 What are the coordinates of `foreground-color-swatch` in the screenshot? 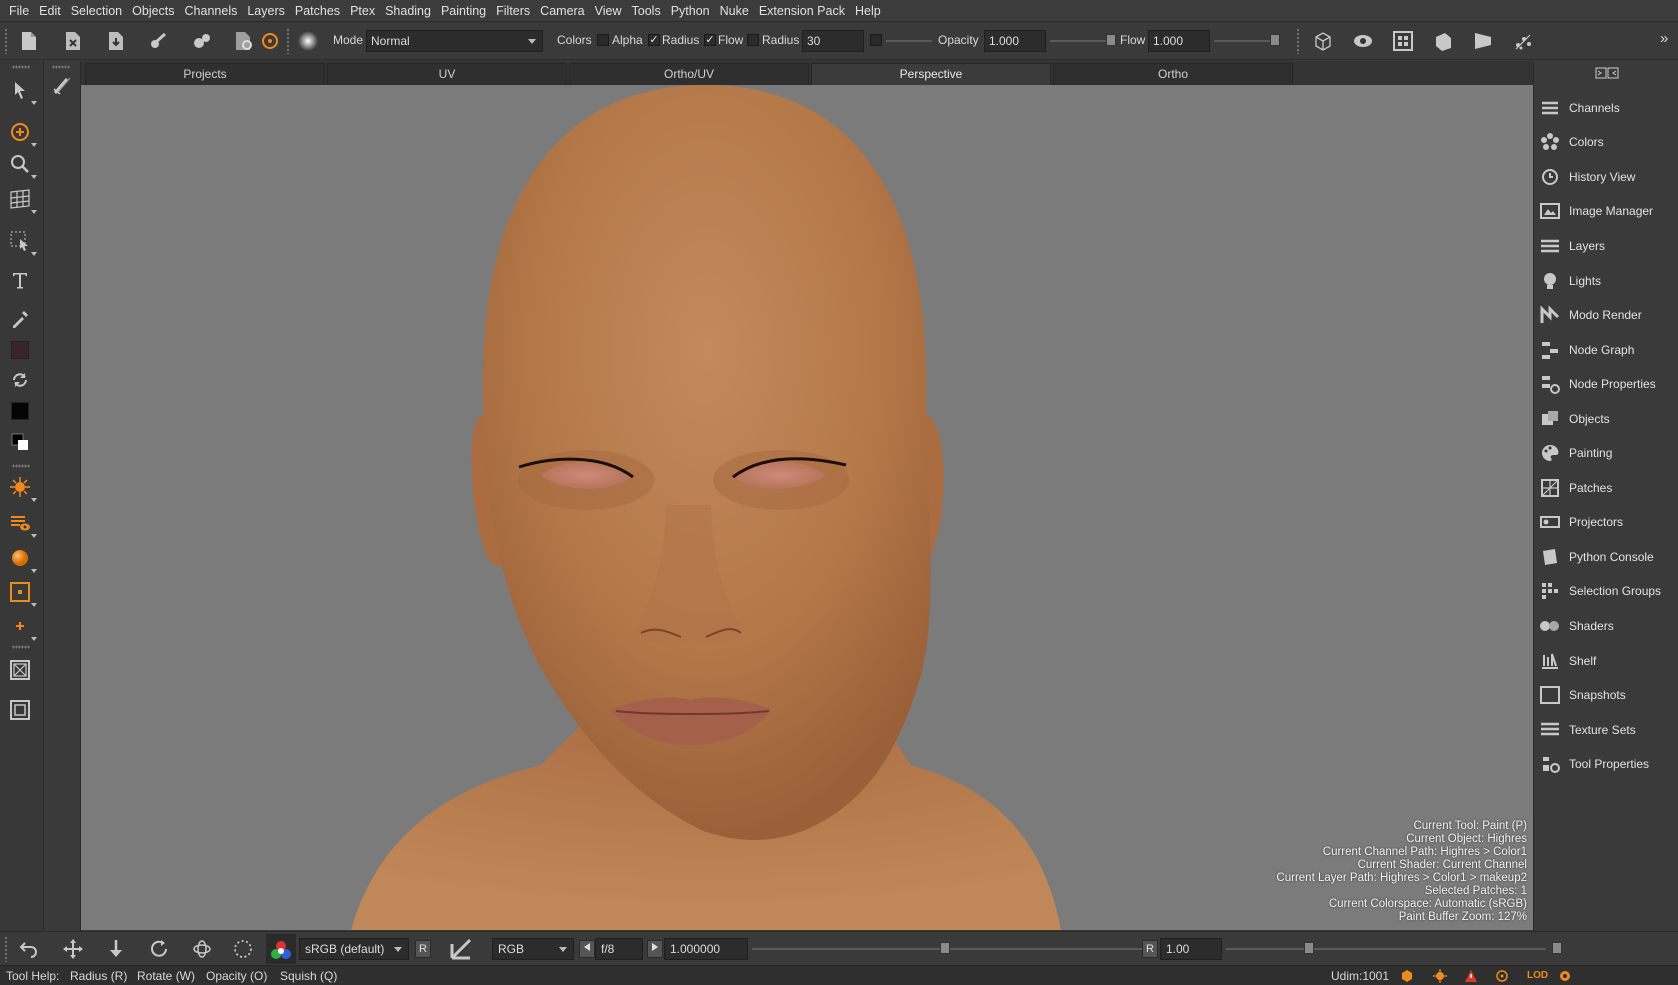 It's located at (20, 350).